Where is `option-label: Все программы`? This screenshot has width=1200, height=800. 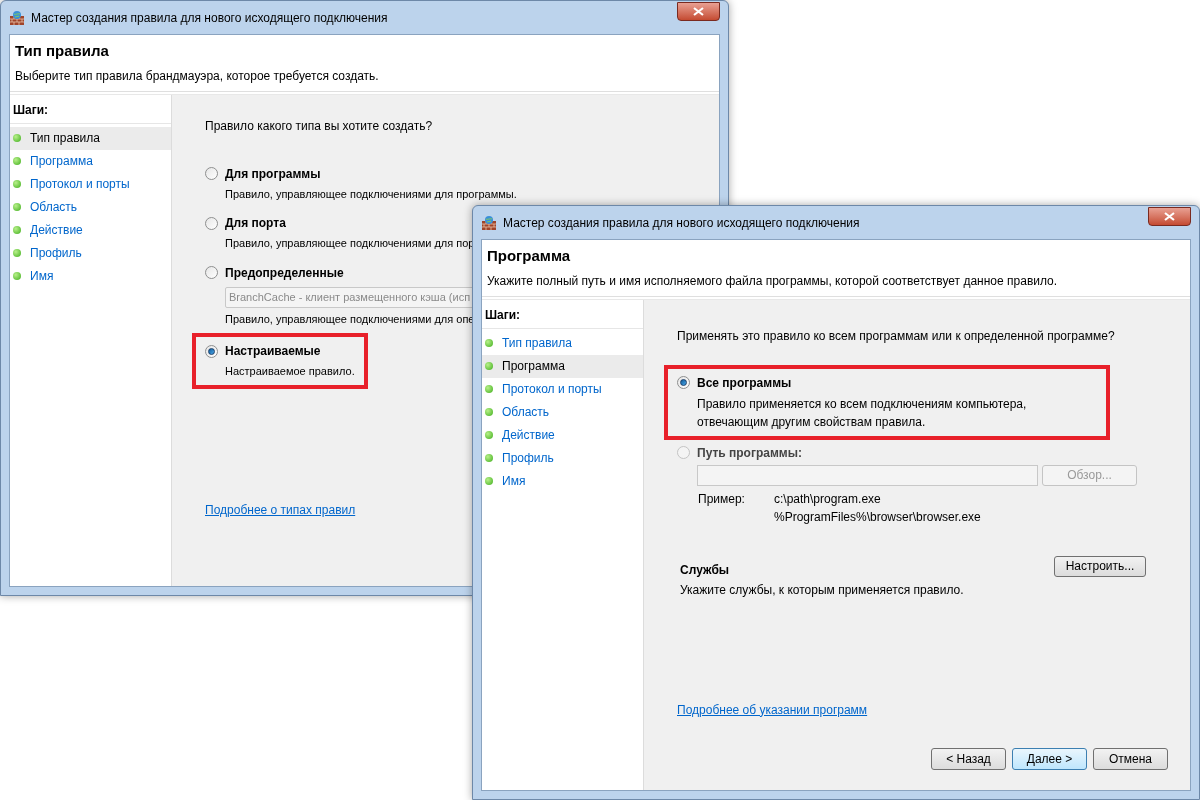 option-label: Все программы is located at coordinates (744, 383).